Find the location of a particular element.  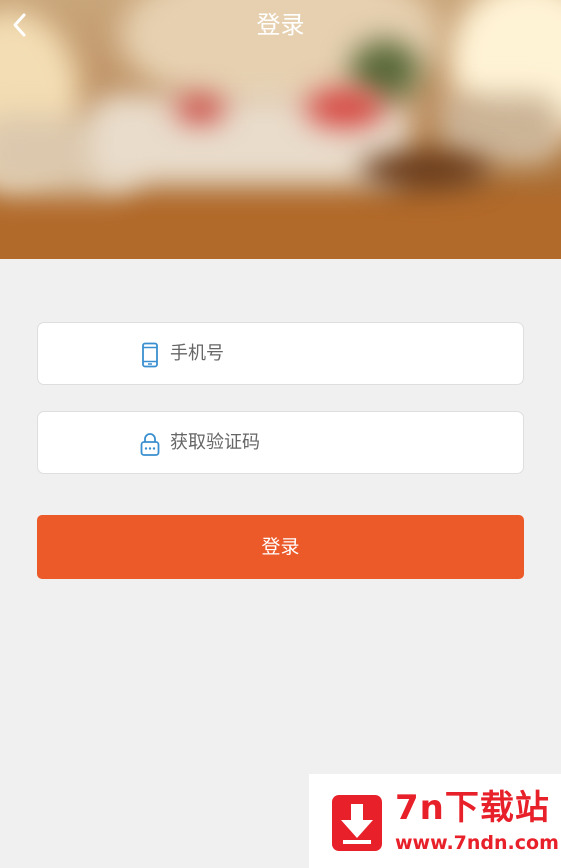

lock-icon is located at coordinates (150, 444).